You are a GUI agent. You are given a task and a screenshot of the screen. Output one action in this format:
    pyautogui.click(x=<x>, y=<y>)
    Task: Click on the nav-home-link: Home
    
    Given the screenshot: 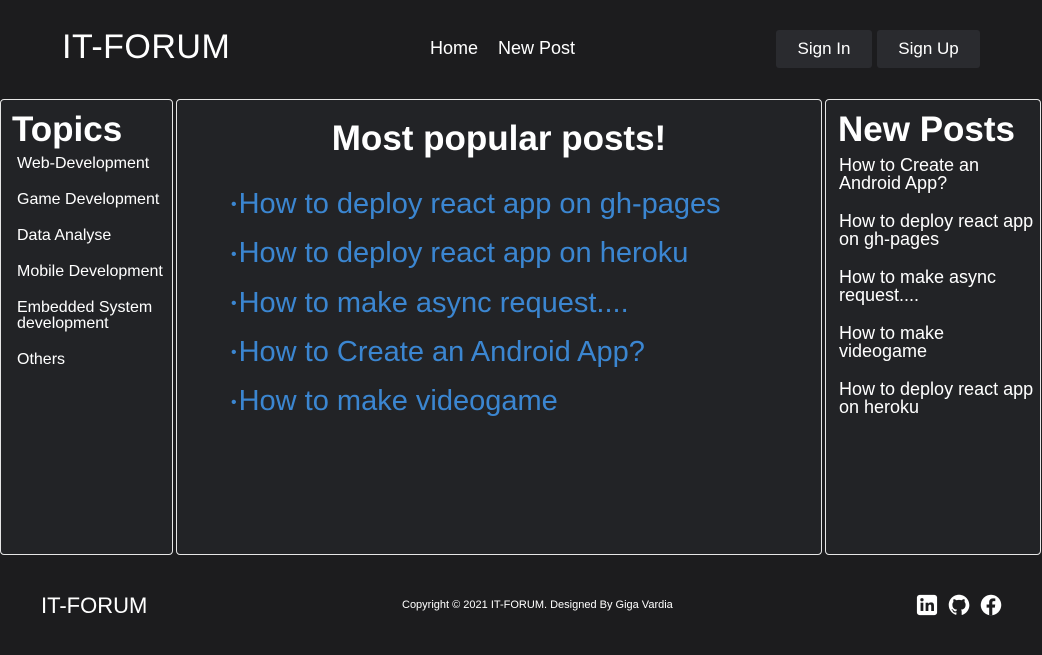 What is the action you would take?
    pyautogui.click(x=454, y=48)
    